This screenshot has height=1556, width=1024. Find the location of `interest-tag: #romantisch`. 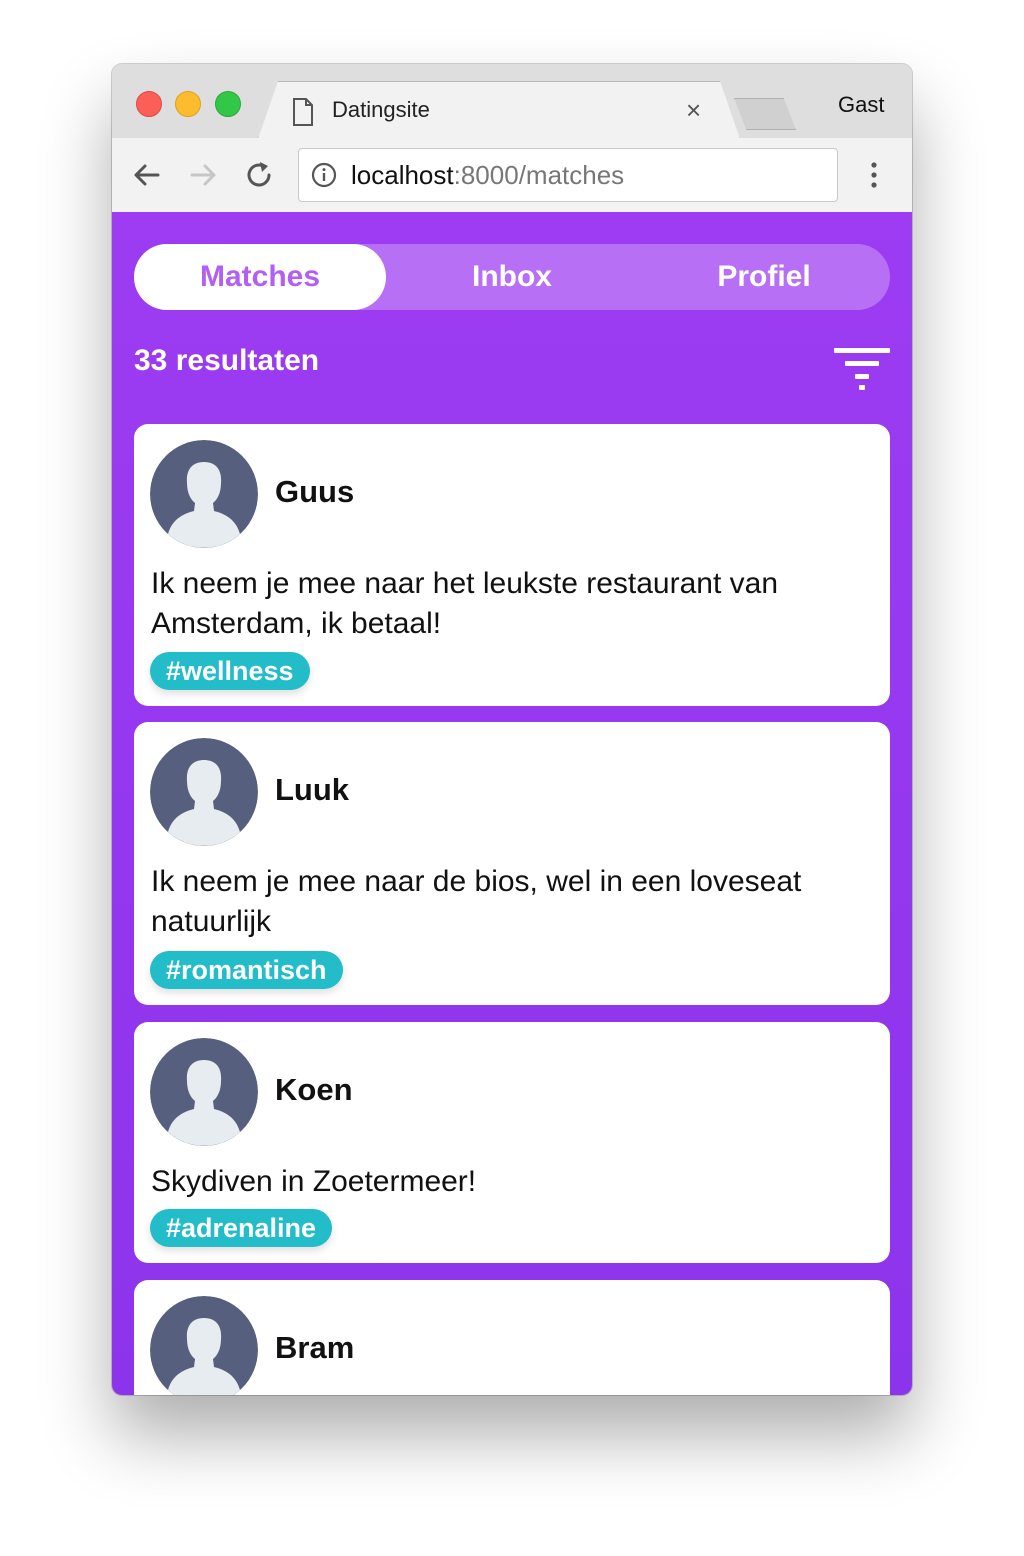

interest-tag: #romantisch is located at coordinates (246, 970).